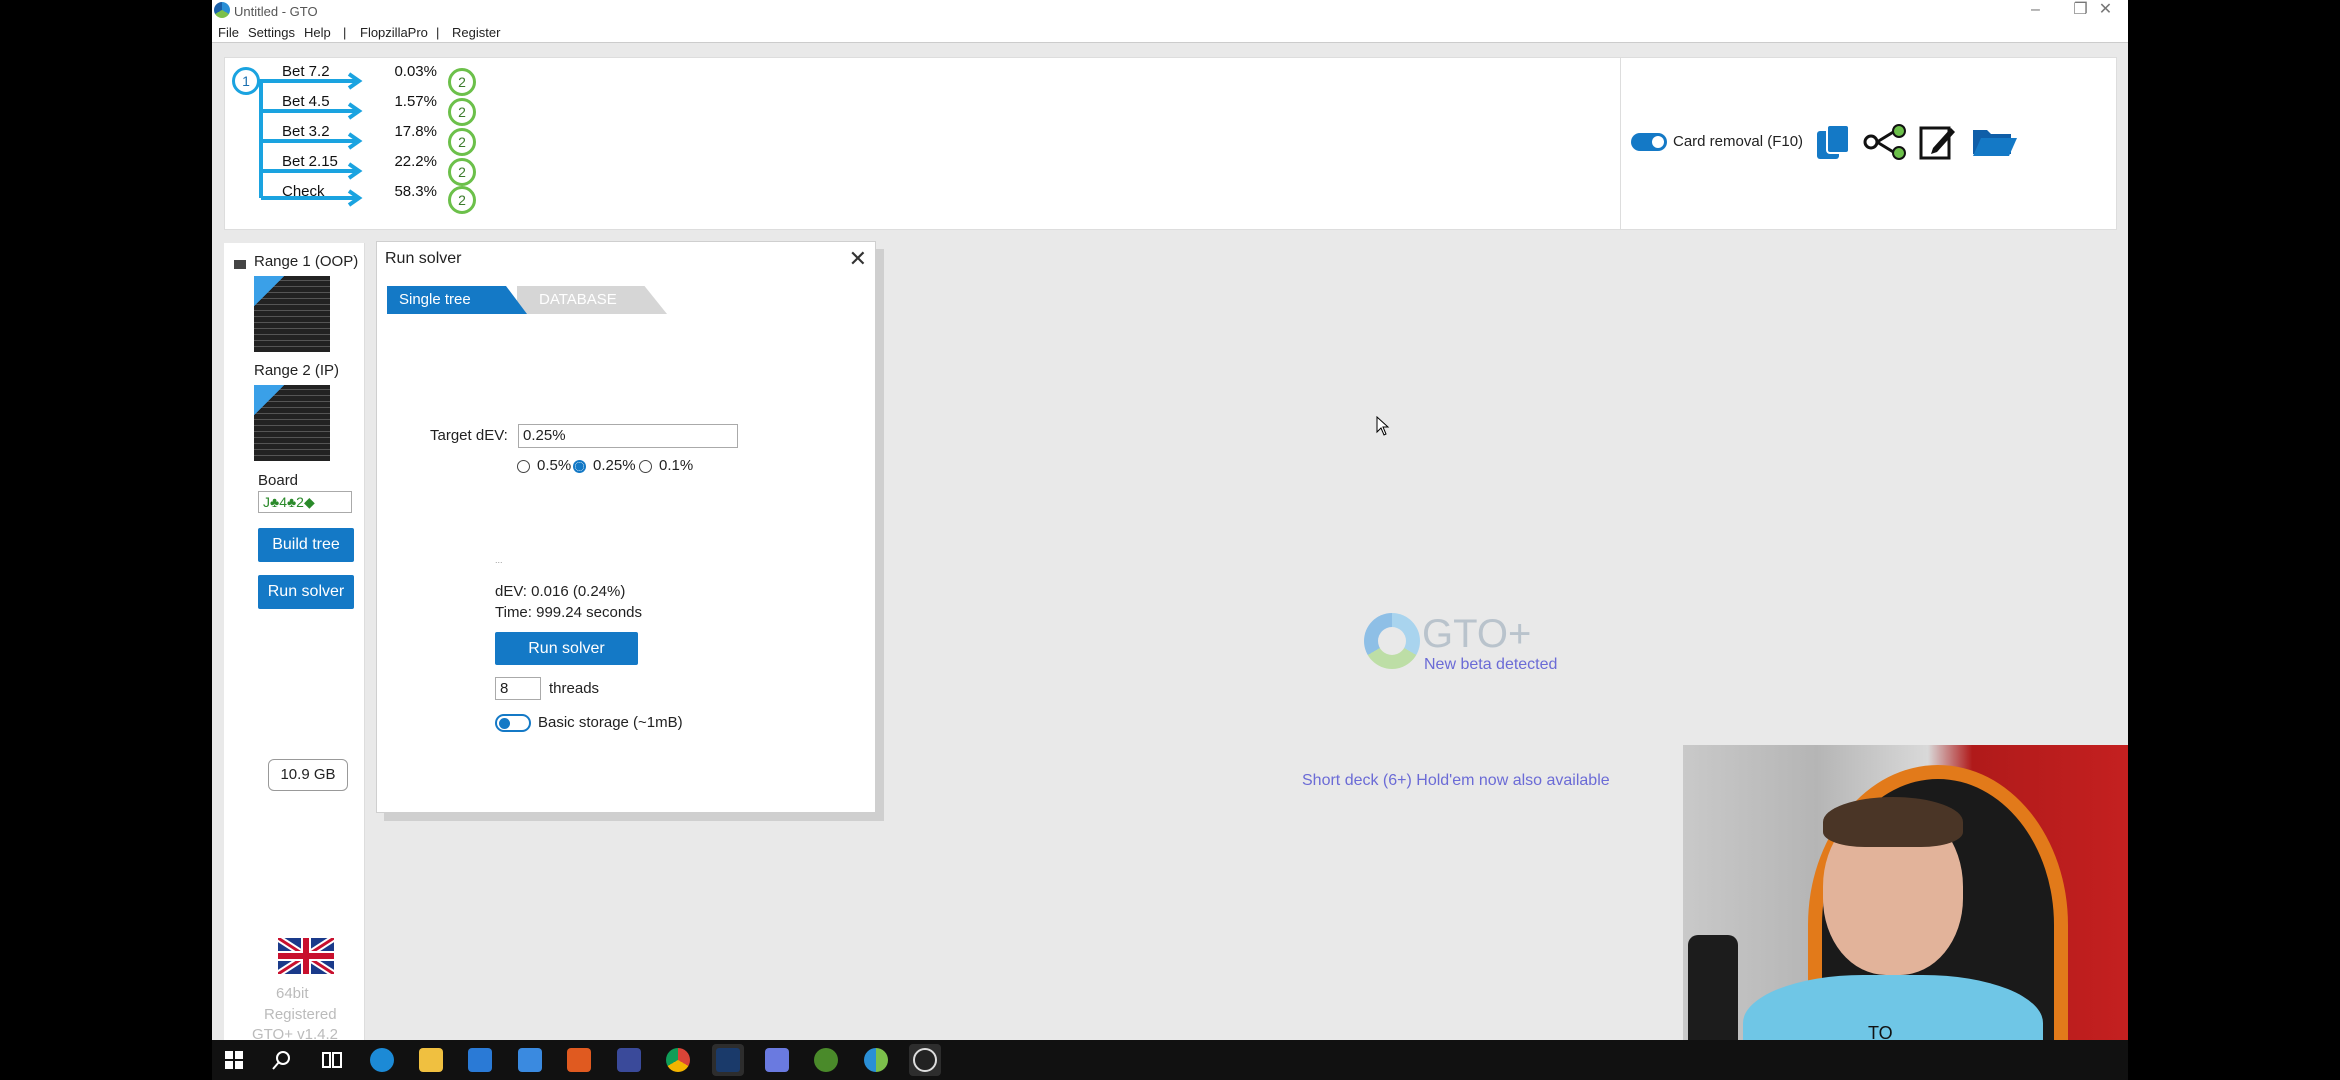  I want to click on build-tree-button: Build tree, so click(306, 545).